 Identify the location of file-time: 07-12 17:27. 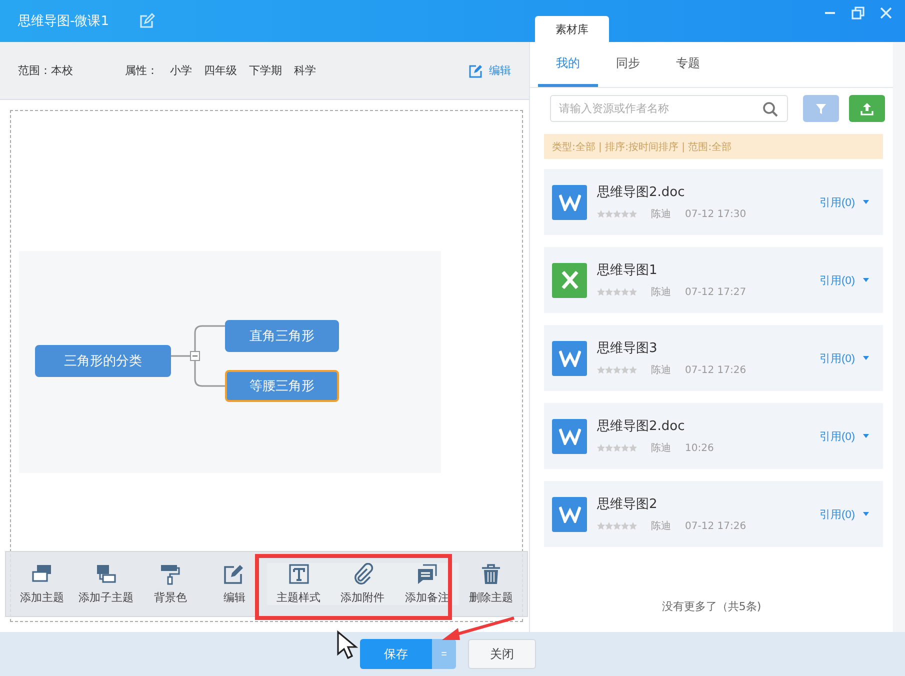
(715, 292).